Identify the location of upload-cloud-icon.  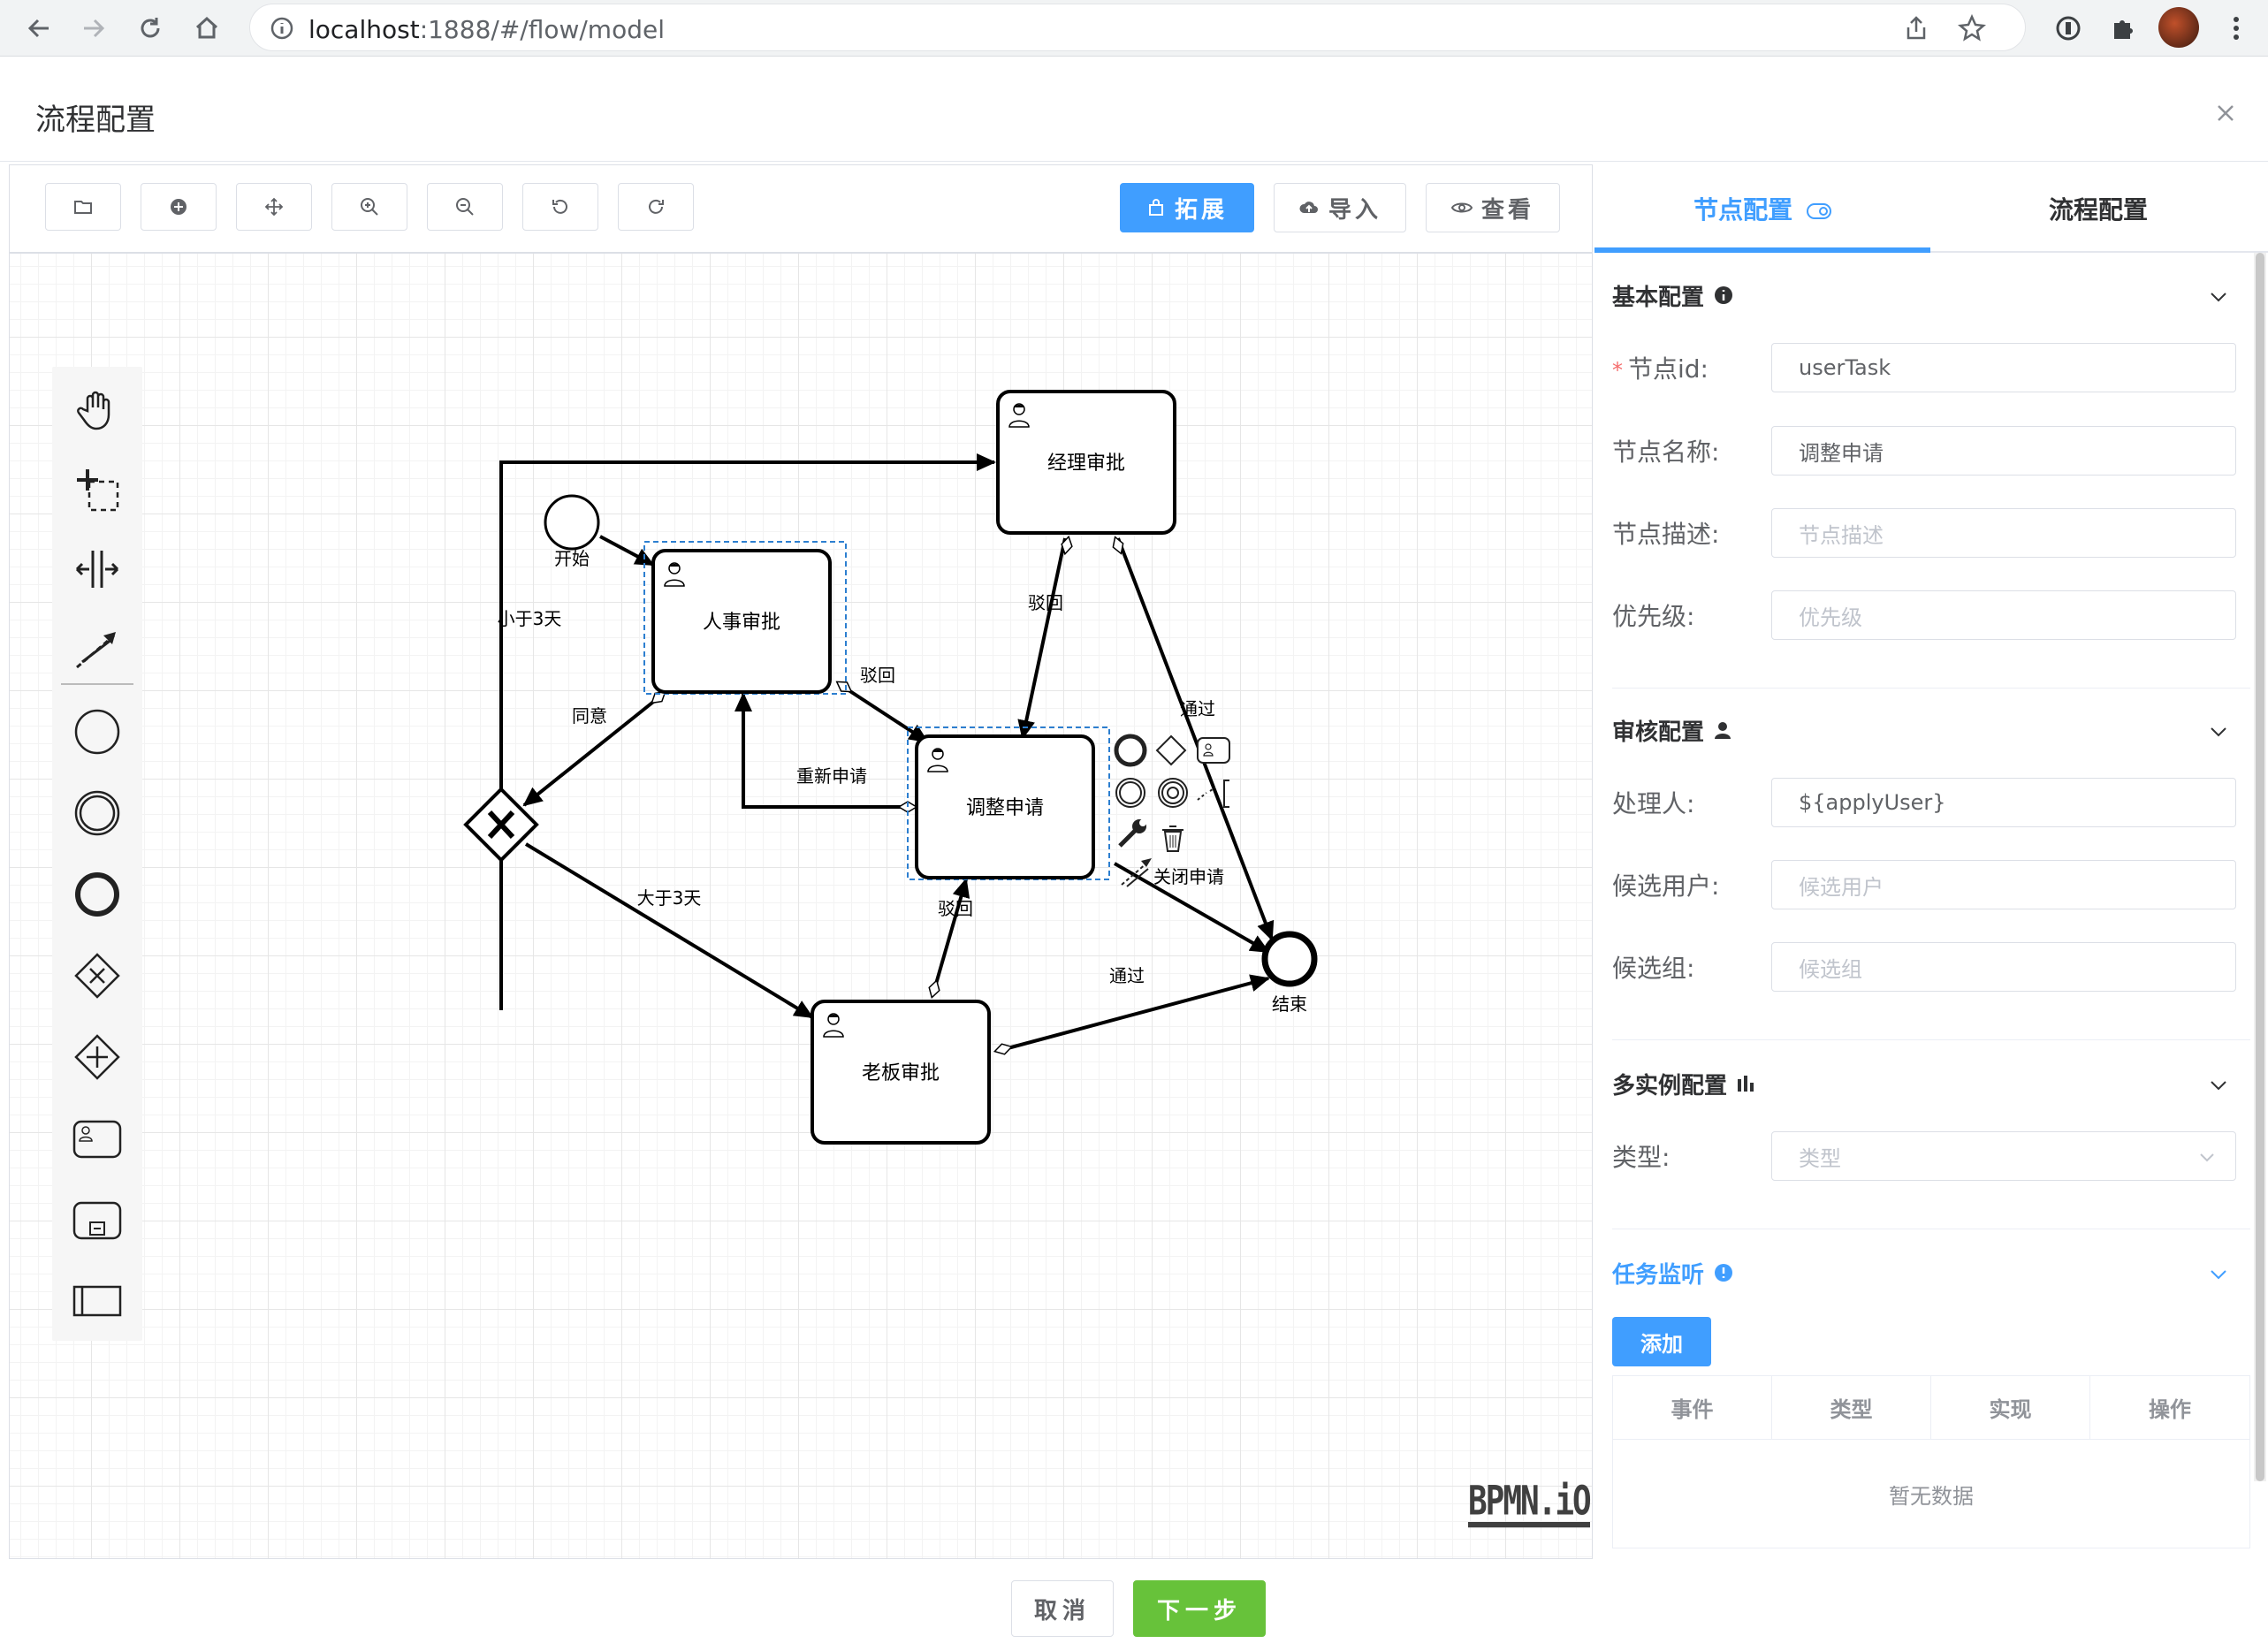
(1308, 207).